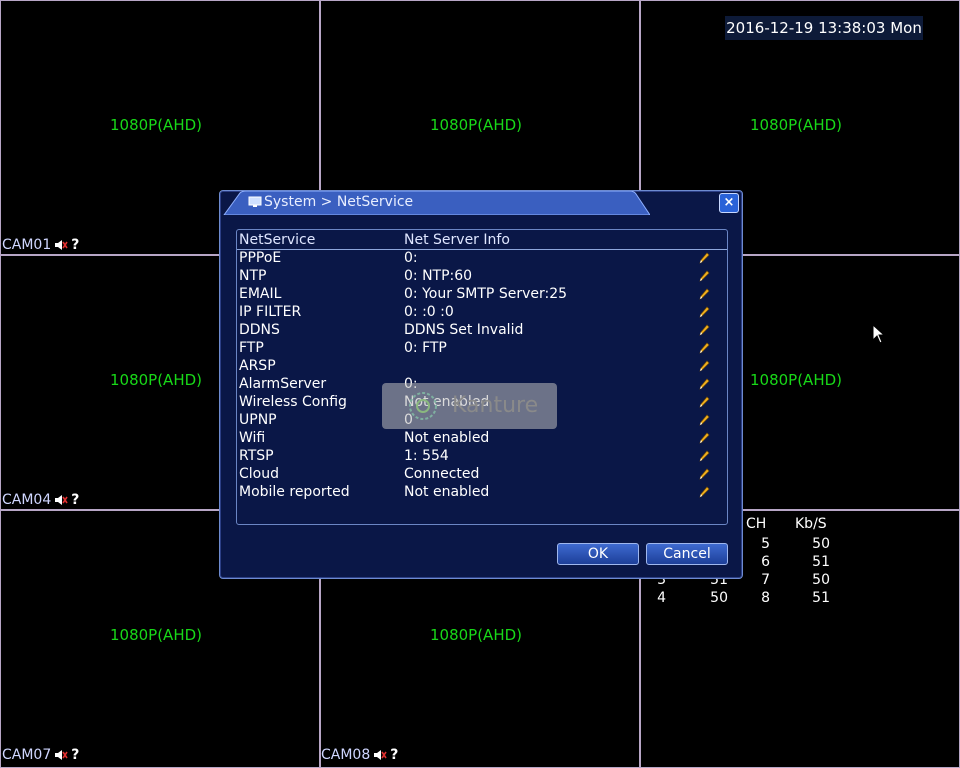 The width and height of the screenshot is (960, 768). I want to click on list-header: NetService Net Server Info, so click(482, 240).